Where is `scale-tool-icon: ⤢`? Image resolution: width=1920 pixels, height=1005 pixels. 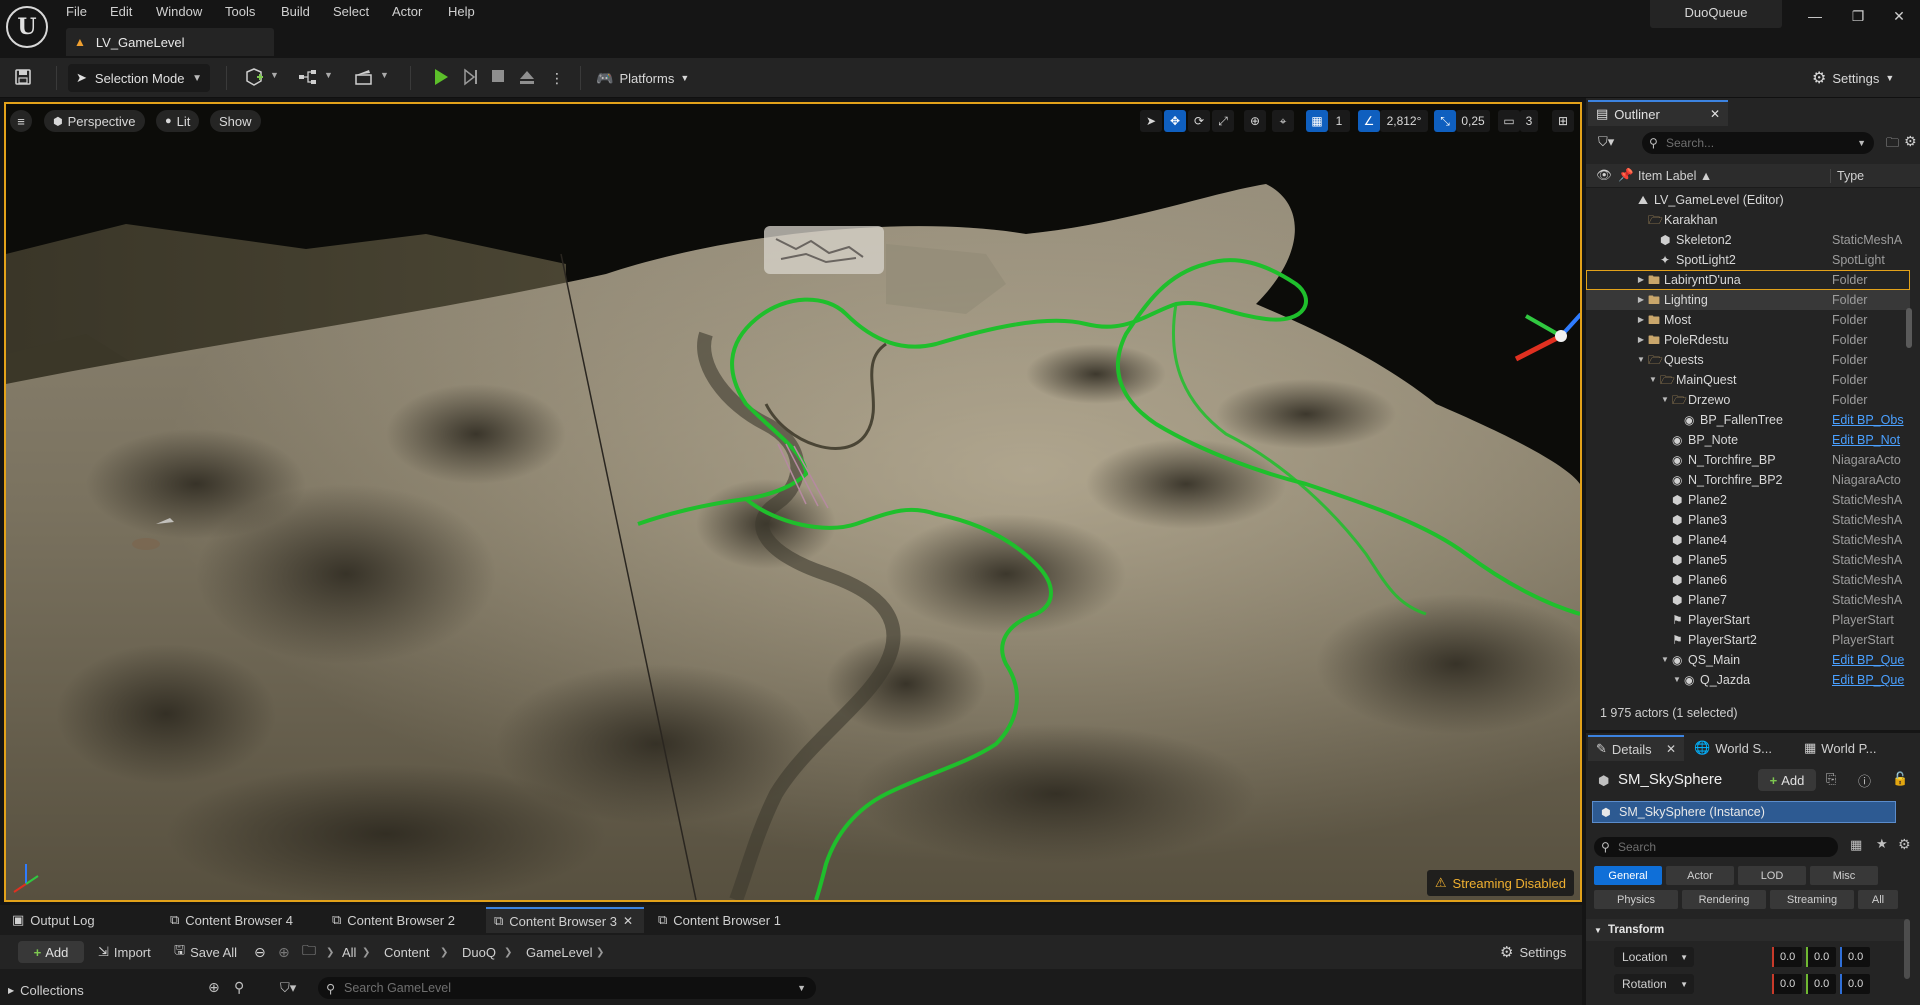 scale-tool-icon: ⤢ is located at coordinates (1223, 121).